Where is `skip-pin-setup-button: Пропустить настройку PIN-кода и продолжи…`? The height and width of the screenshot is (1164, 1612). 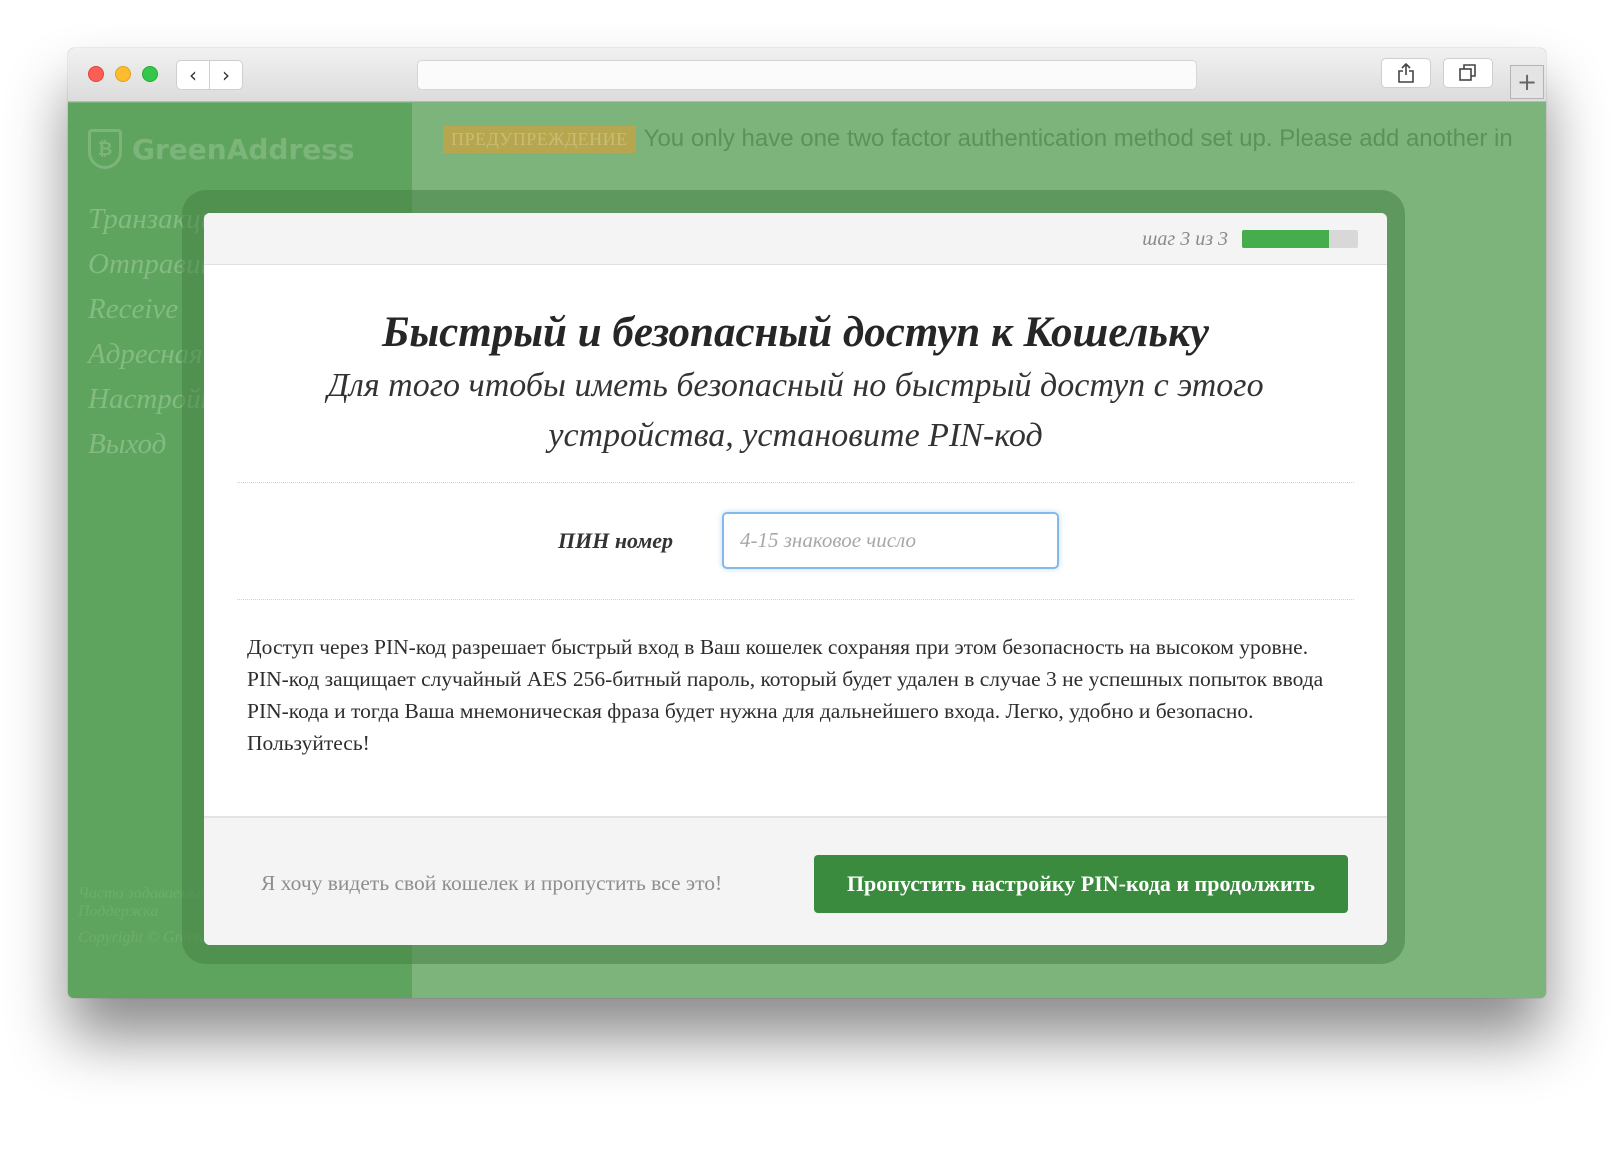 skip-pin-setup-button: Пропустить настройку PIN-кода и продолжи… is located at coordinates (1081, 884).